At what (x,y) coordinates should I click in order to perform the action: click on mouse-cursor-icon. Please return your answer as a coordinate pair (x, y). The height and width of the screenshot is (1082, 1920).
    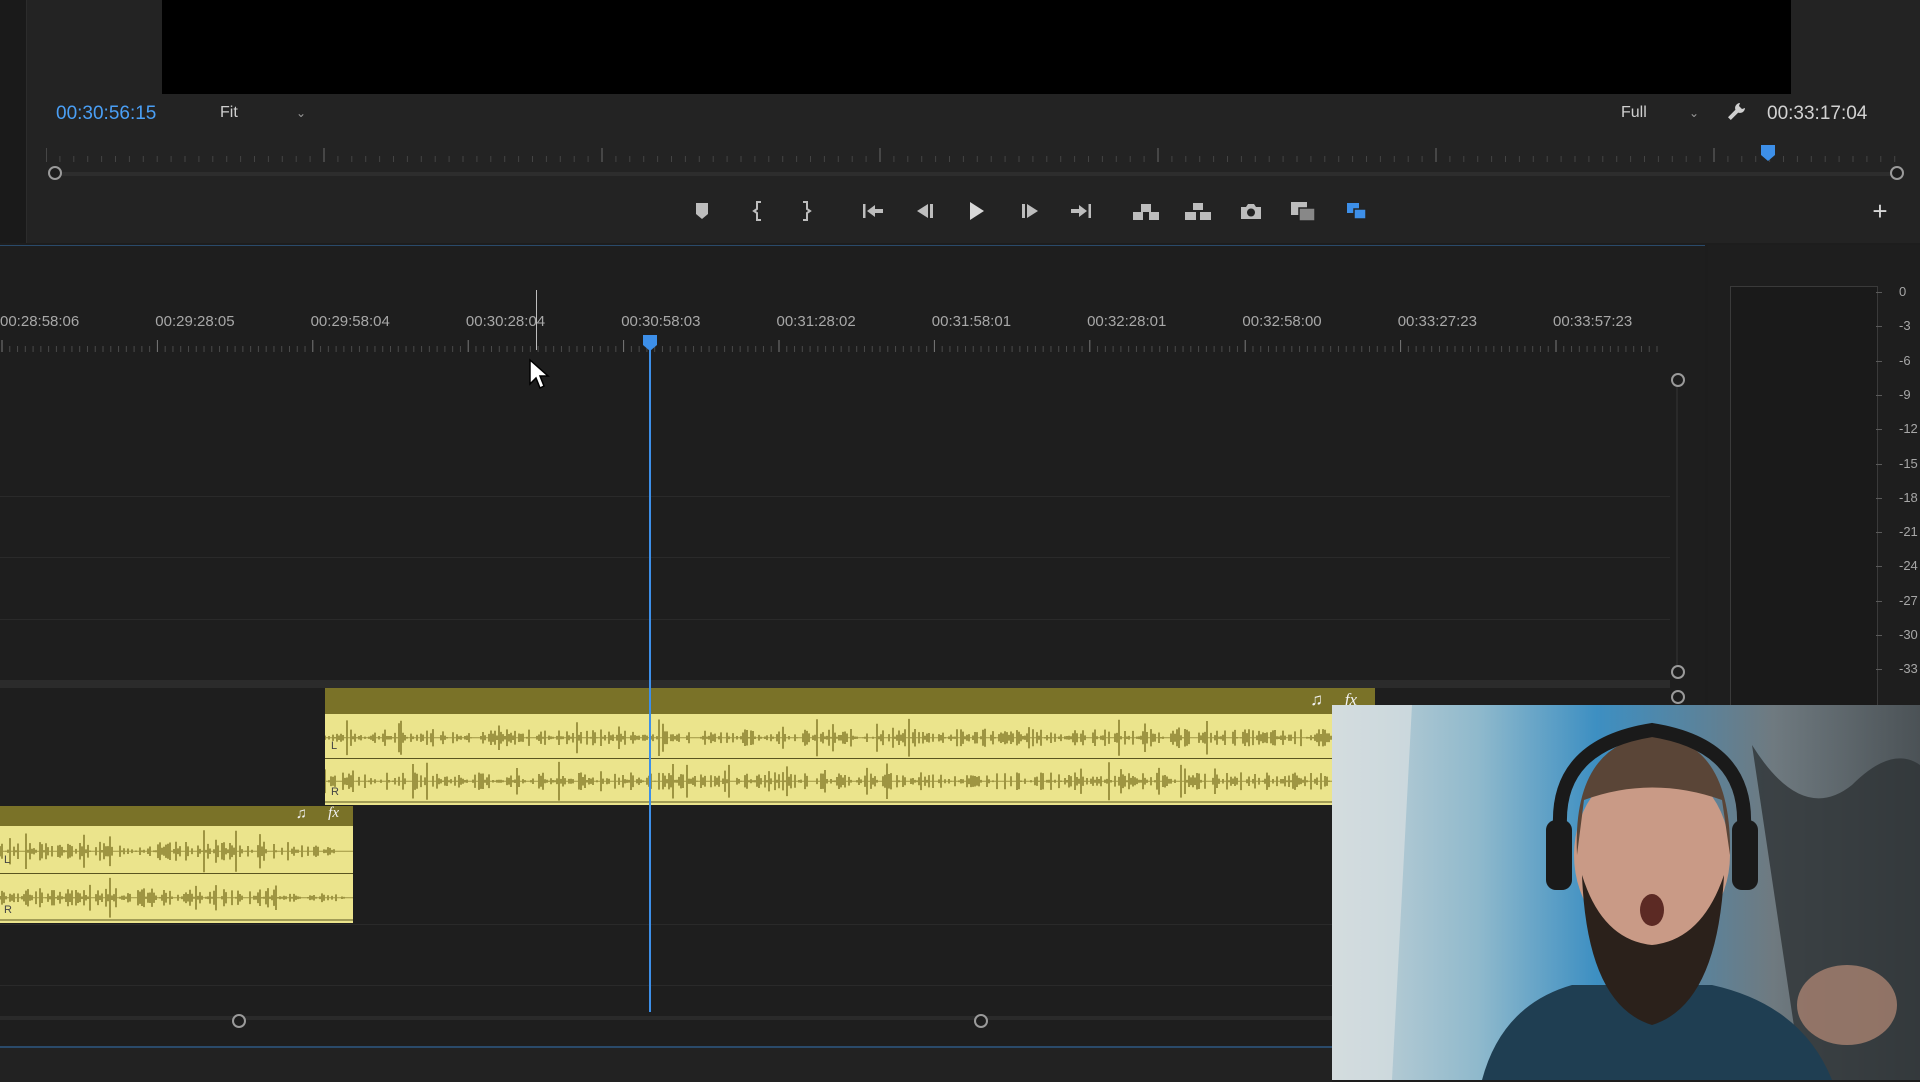
    Looking at the image, I should click on (539, 374).